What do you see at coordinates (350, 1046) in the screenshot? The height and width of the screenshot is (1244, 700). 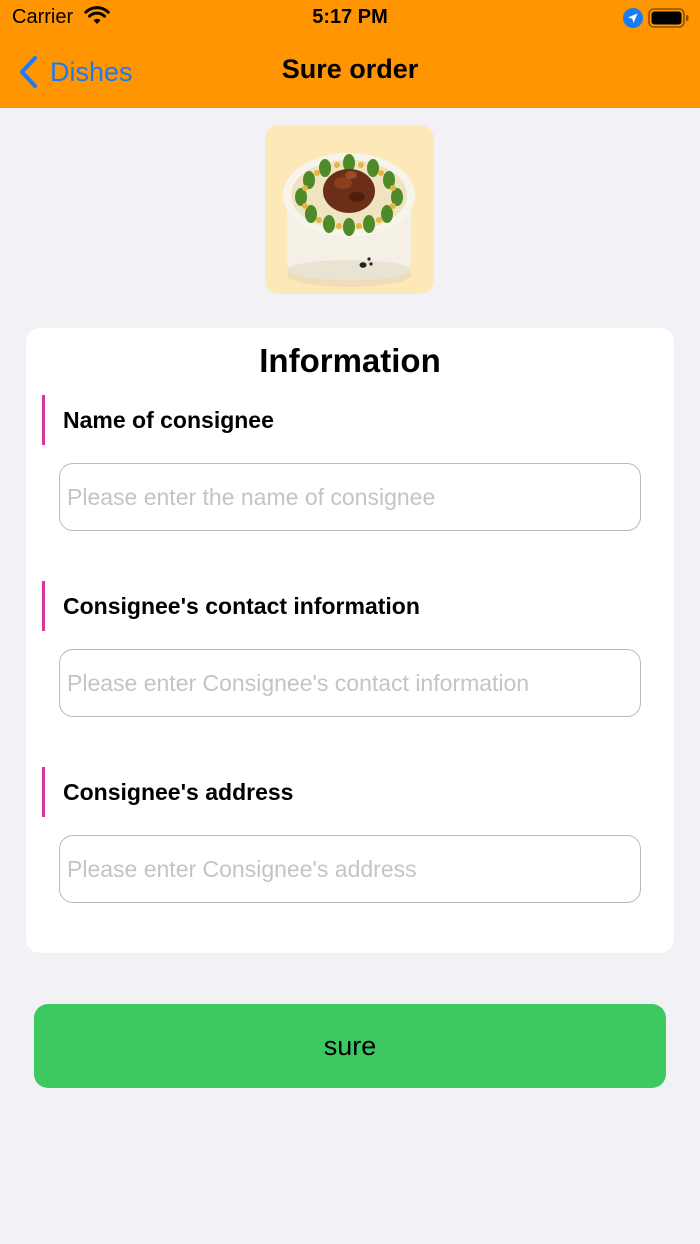 I see `sure-button: sure` at bounding box center [350, 1046].